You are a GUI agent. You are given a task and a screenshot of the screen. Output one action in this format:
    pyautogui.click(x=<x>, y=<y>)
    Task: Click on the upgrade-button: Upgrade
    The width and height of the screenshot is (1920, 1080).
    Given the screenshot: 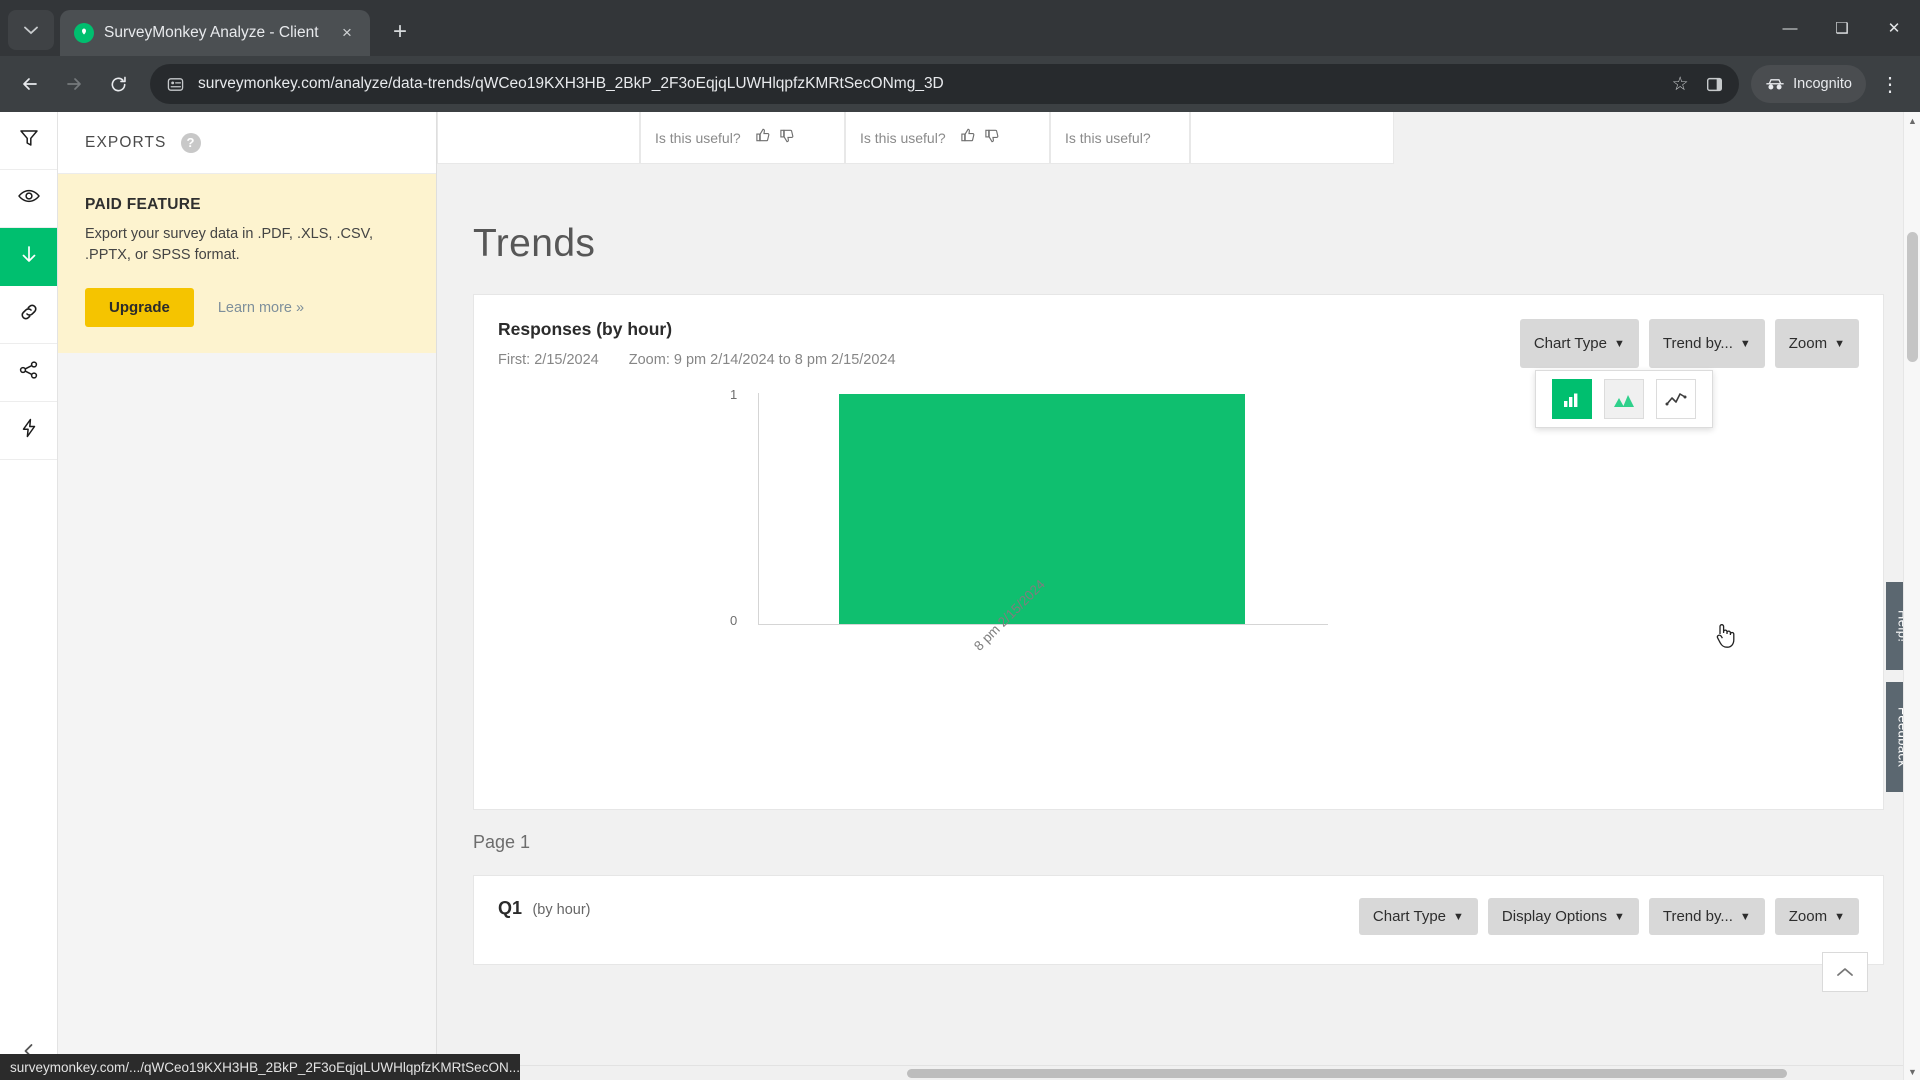 What is the action you would take?
    pyautogui.click(x=139, y=308)
    